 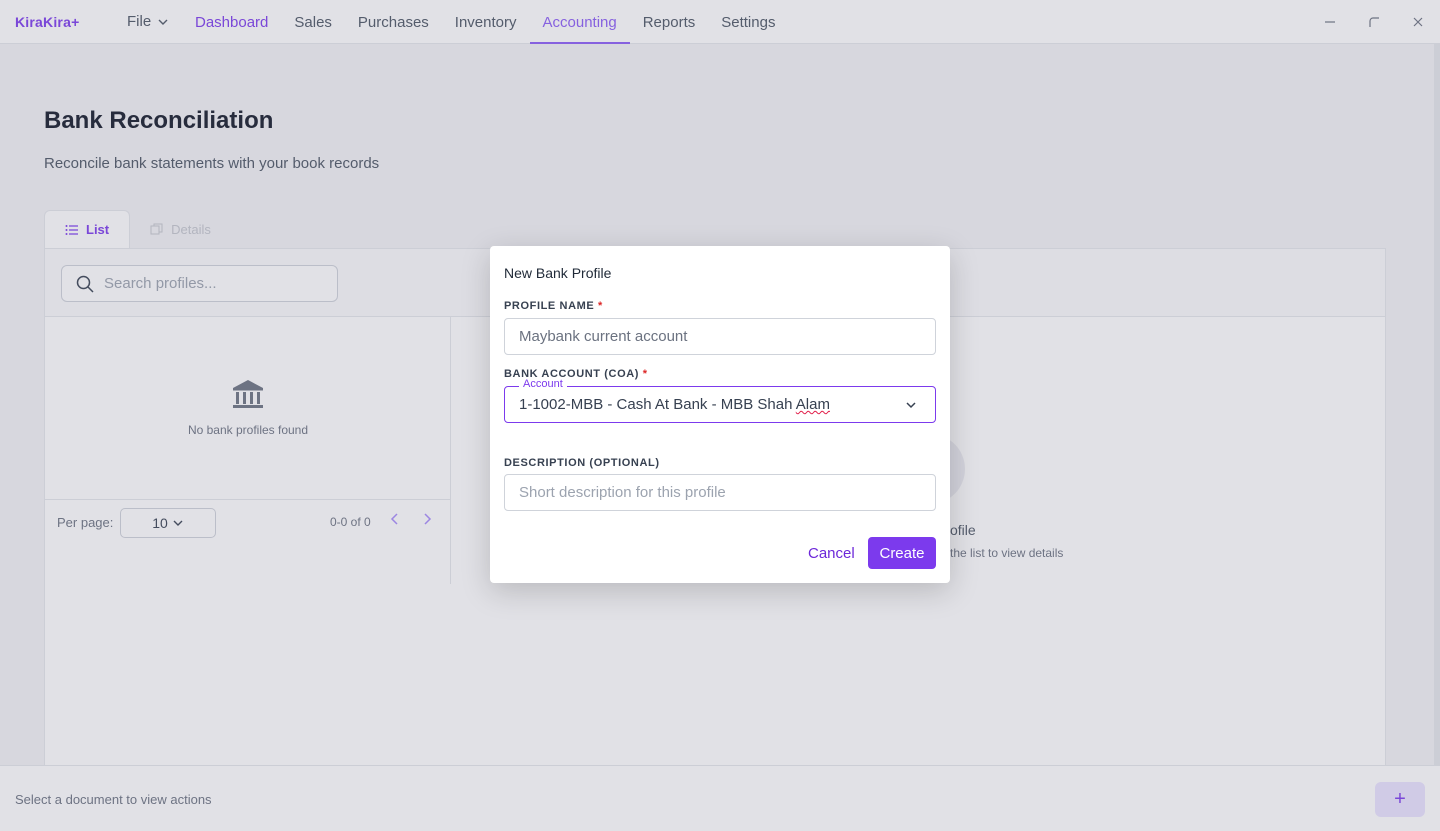 I want to click on description-input, so click(x=719, y=492).